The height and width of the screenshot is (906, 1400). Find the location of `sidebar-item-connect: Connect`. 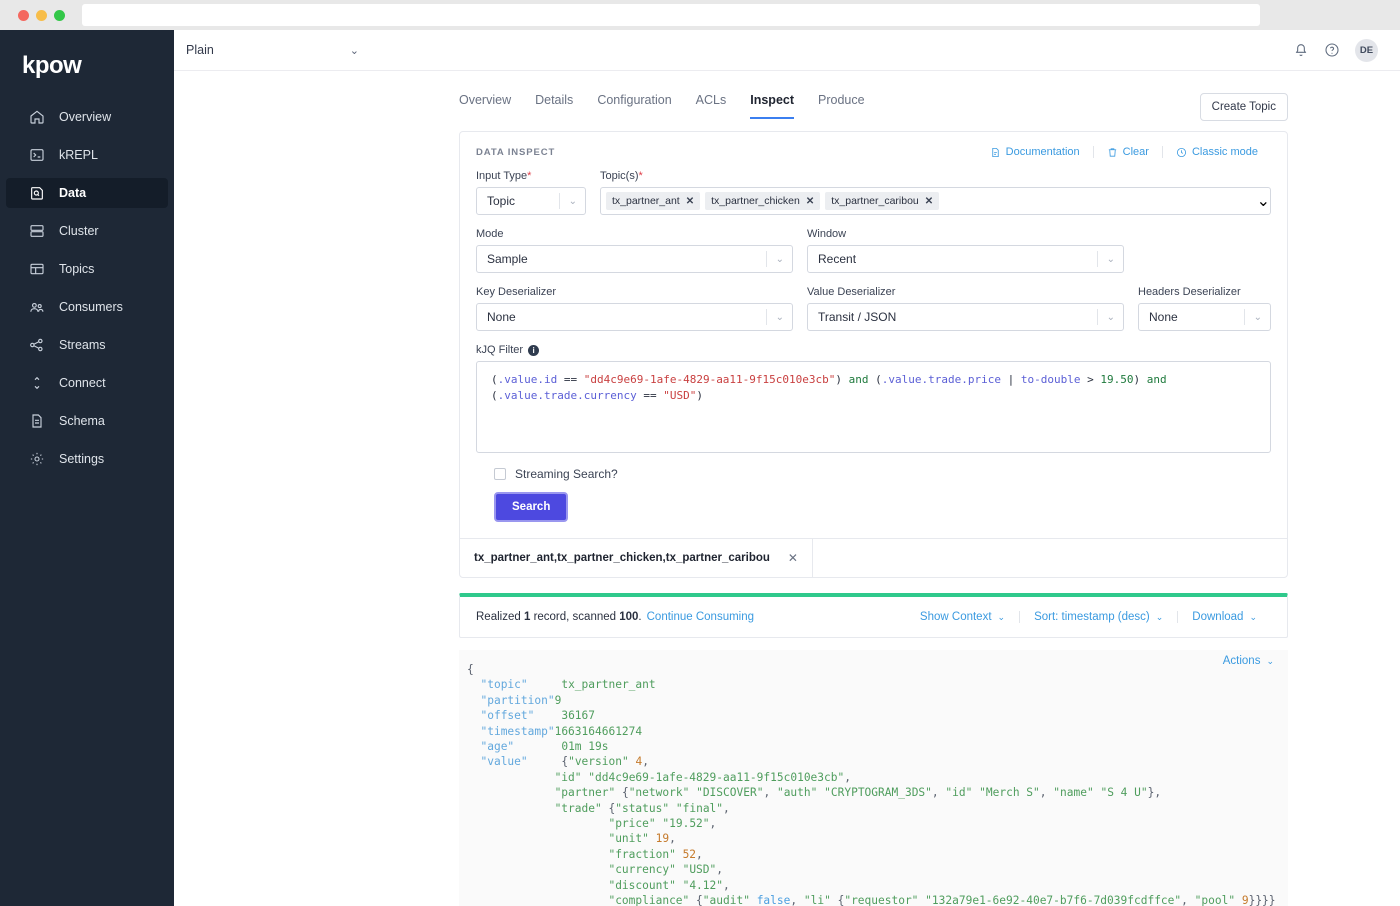

sidebar-item-connect: Connect is located at coordinates (87, 383).